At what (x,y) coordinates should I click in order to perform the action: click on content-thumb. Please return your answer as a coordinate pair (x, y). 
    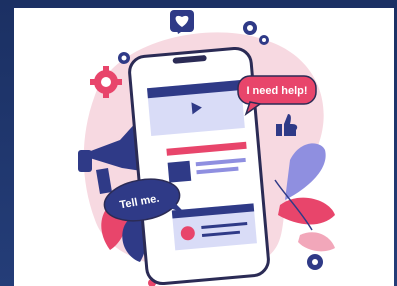
    Looking at the image, I should click on (179, 171).